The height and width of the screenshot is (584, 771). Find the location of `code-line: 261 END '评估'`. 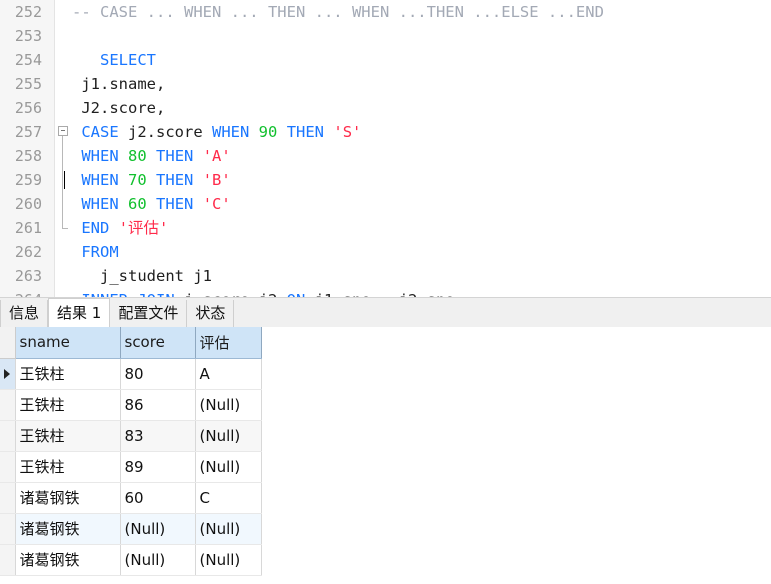

code-line: 261 END '评估' is located at coordinates (385, 228).